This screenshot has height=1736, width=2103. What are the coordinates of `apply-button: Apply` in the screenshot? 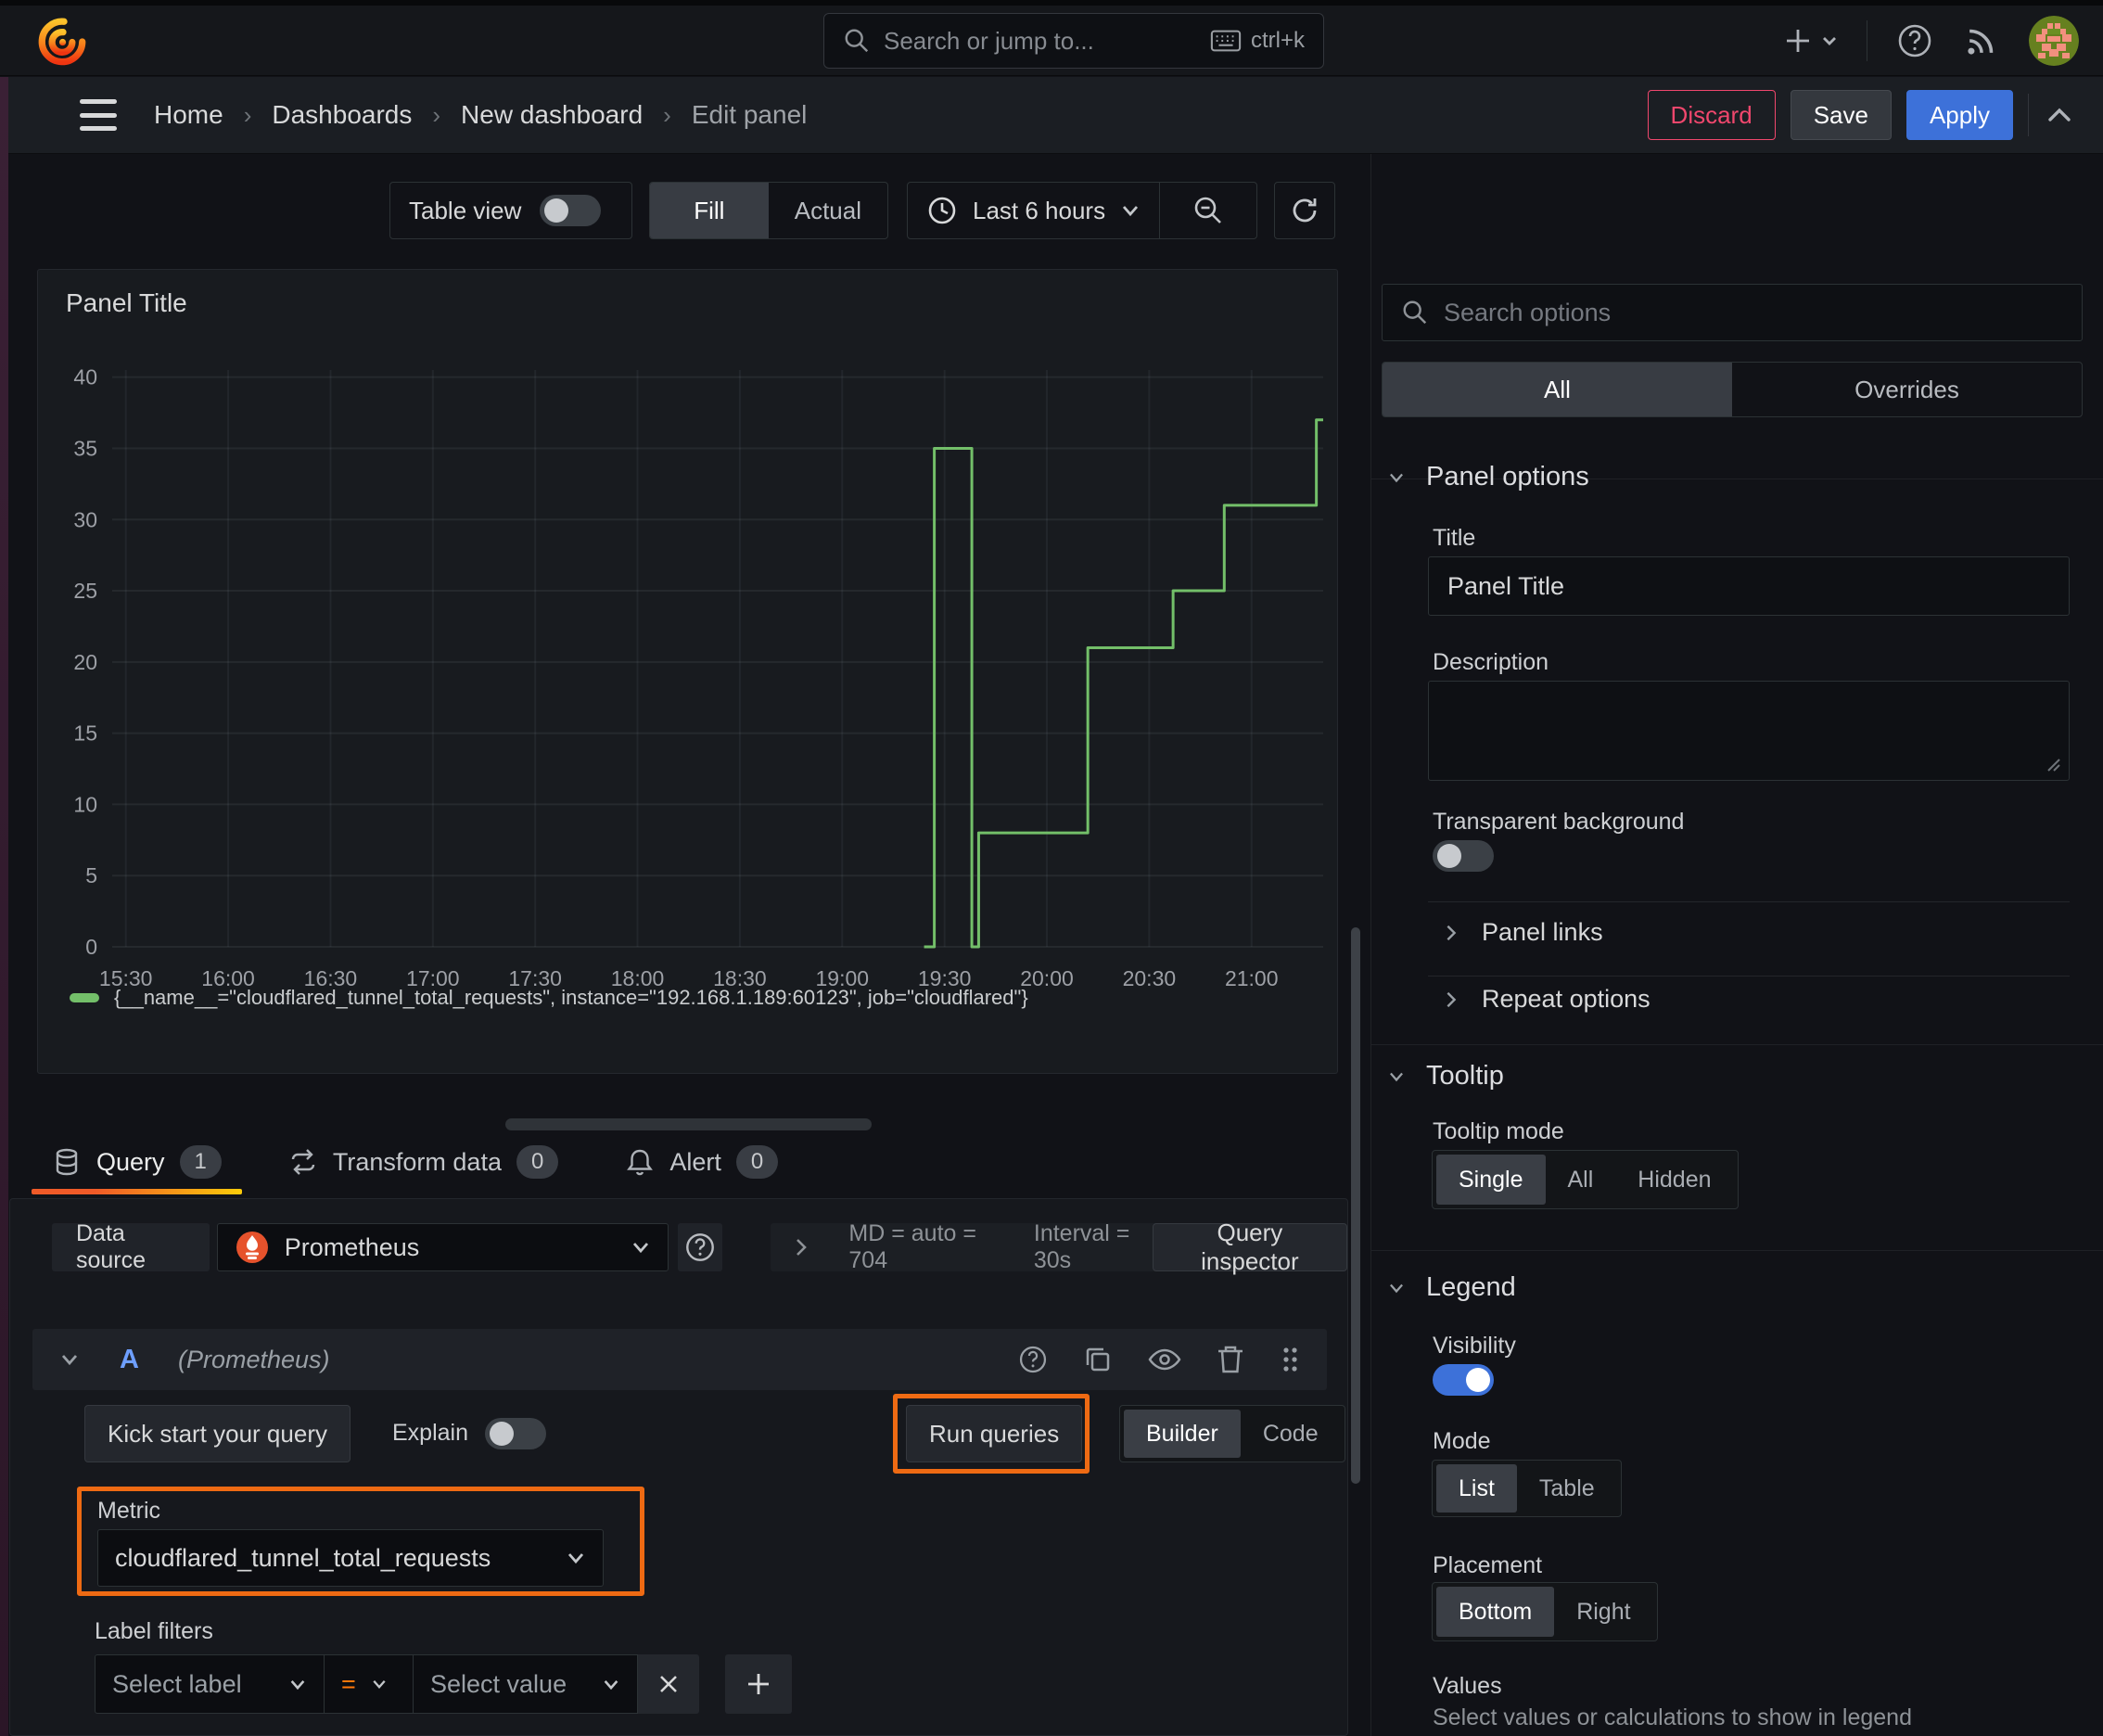 It's located at (1959, 115).